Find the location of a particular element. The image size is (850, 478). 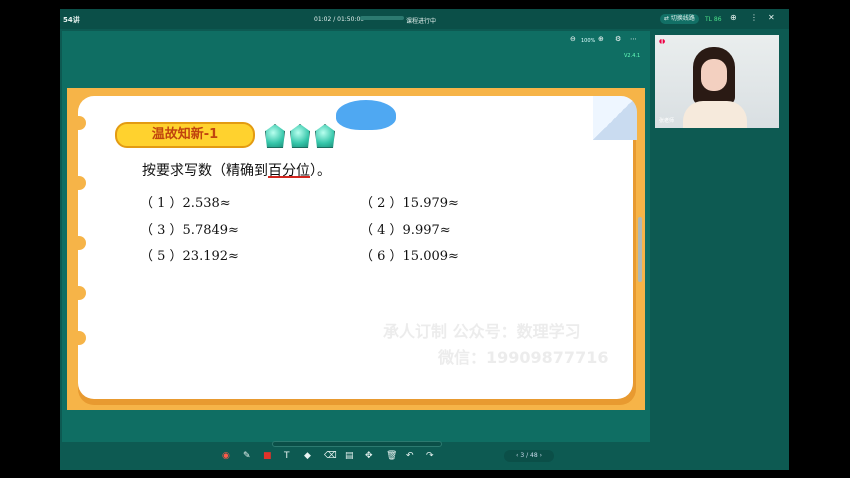

version-label: V2.4.1 is located at coordinates (632, 56).